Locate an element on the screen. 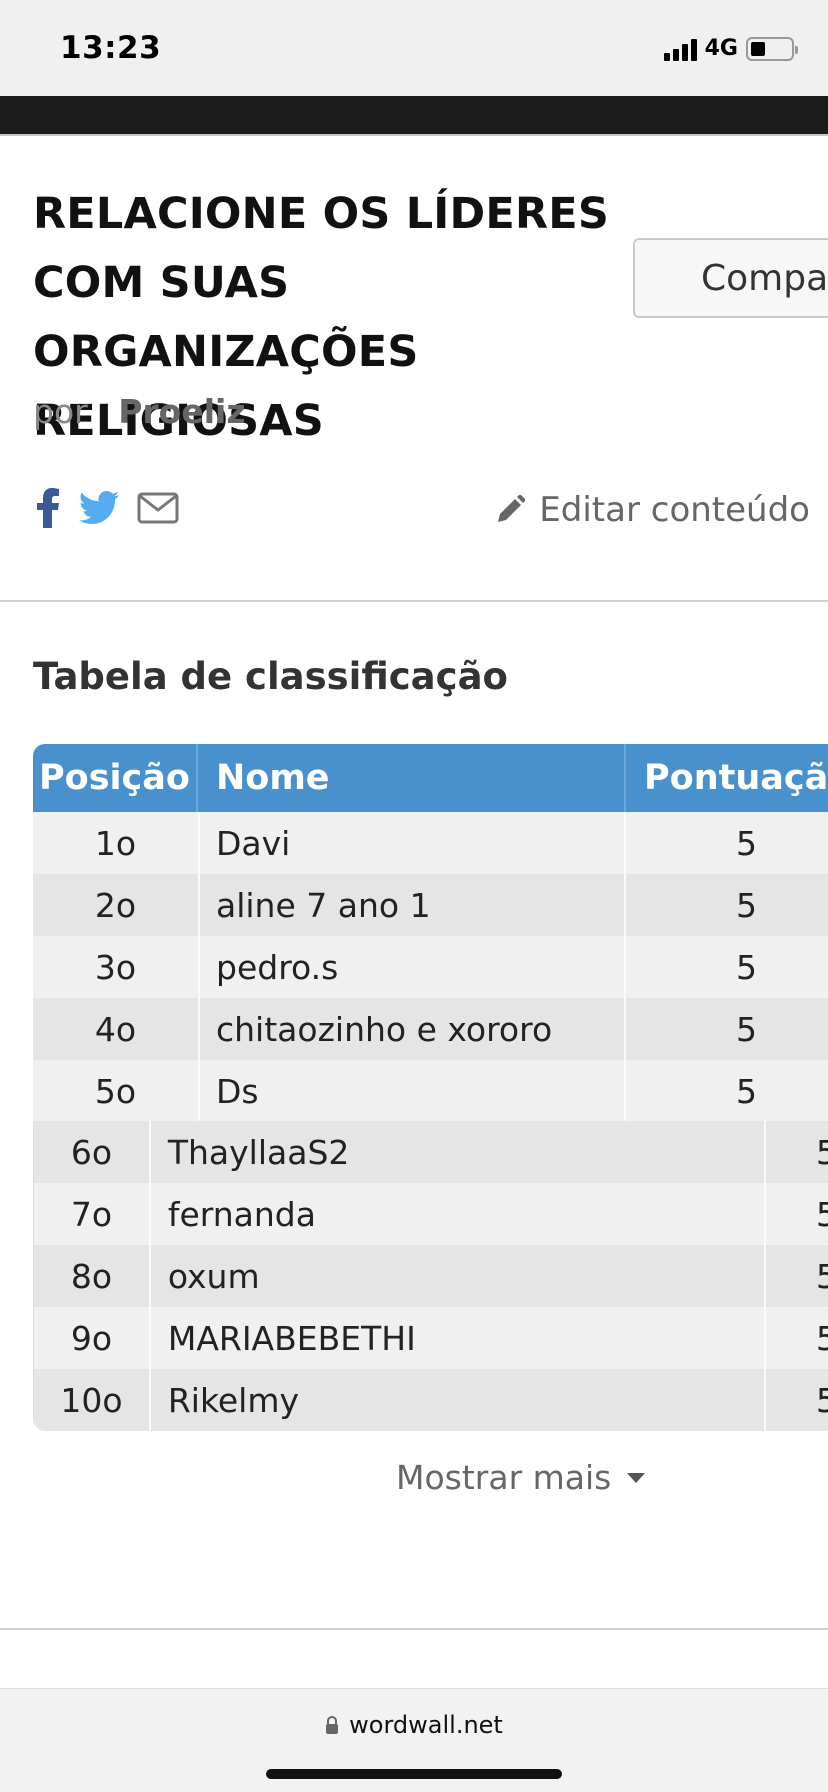 This screenshot has width=828, height=1792. author-prefix: por is located at coordinates (60, 411).